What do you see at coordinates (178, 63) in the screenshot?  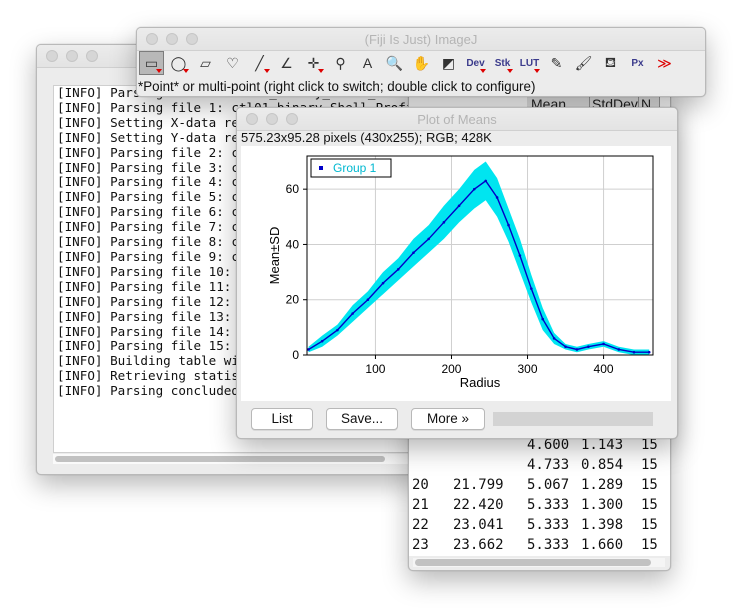 I see `oval-tool-icon: ◯` at bounding box center [178, 63].